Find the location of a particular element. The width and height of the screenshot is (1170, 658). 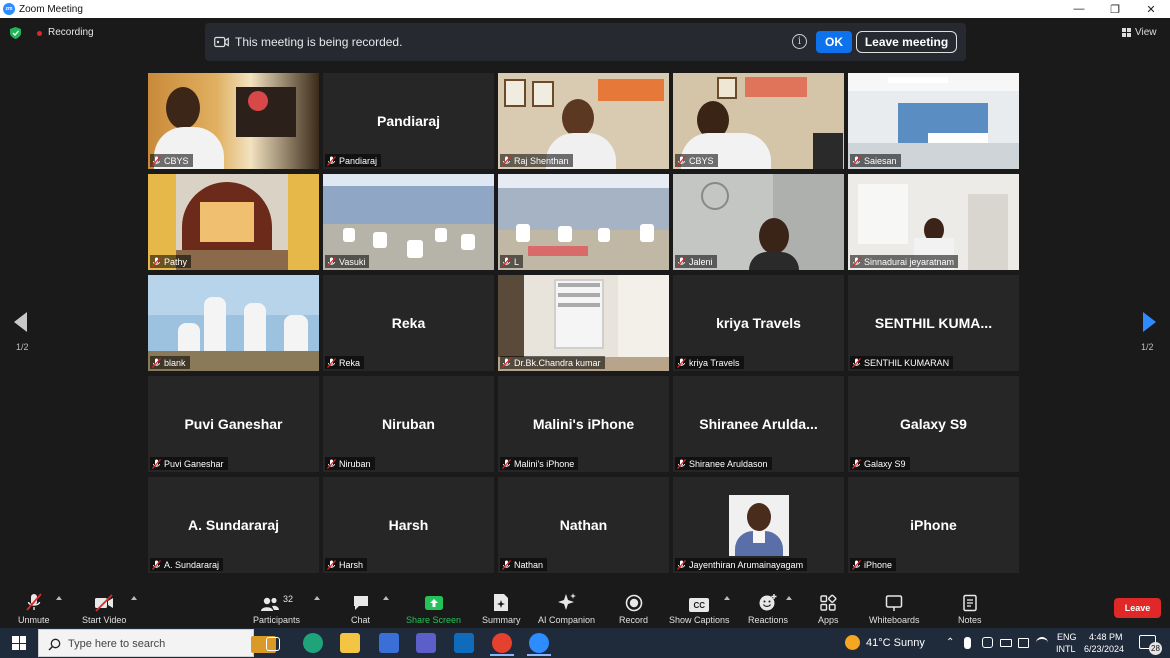

participant-name: Sinnadurai jeyaratnam is located at coordinates (909, 261).